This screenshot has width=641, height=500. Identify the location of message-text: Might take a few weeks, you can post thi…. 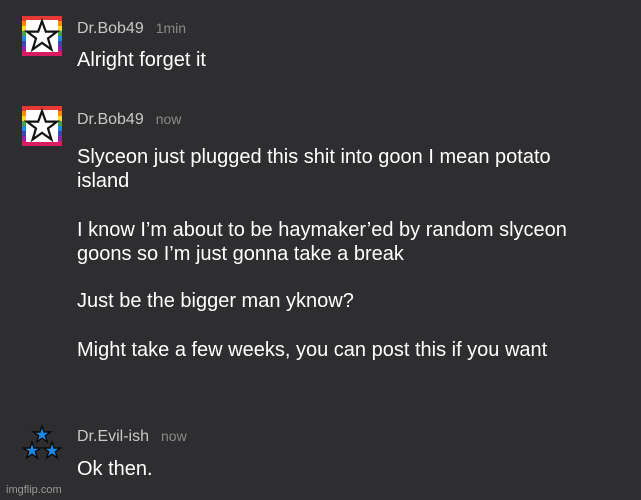
(312, 350).